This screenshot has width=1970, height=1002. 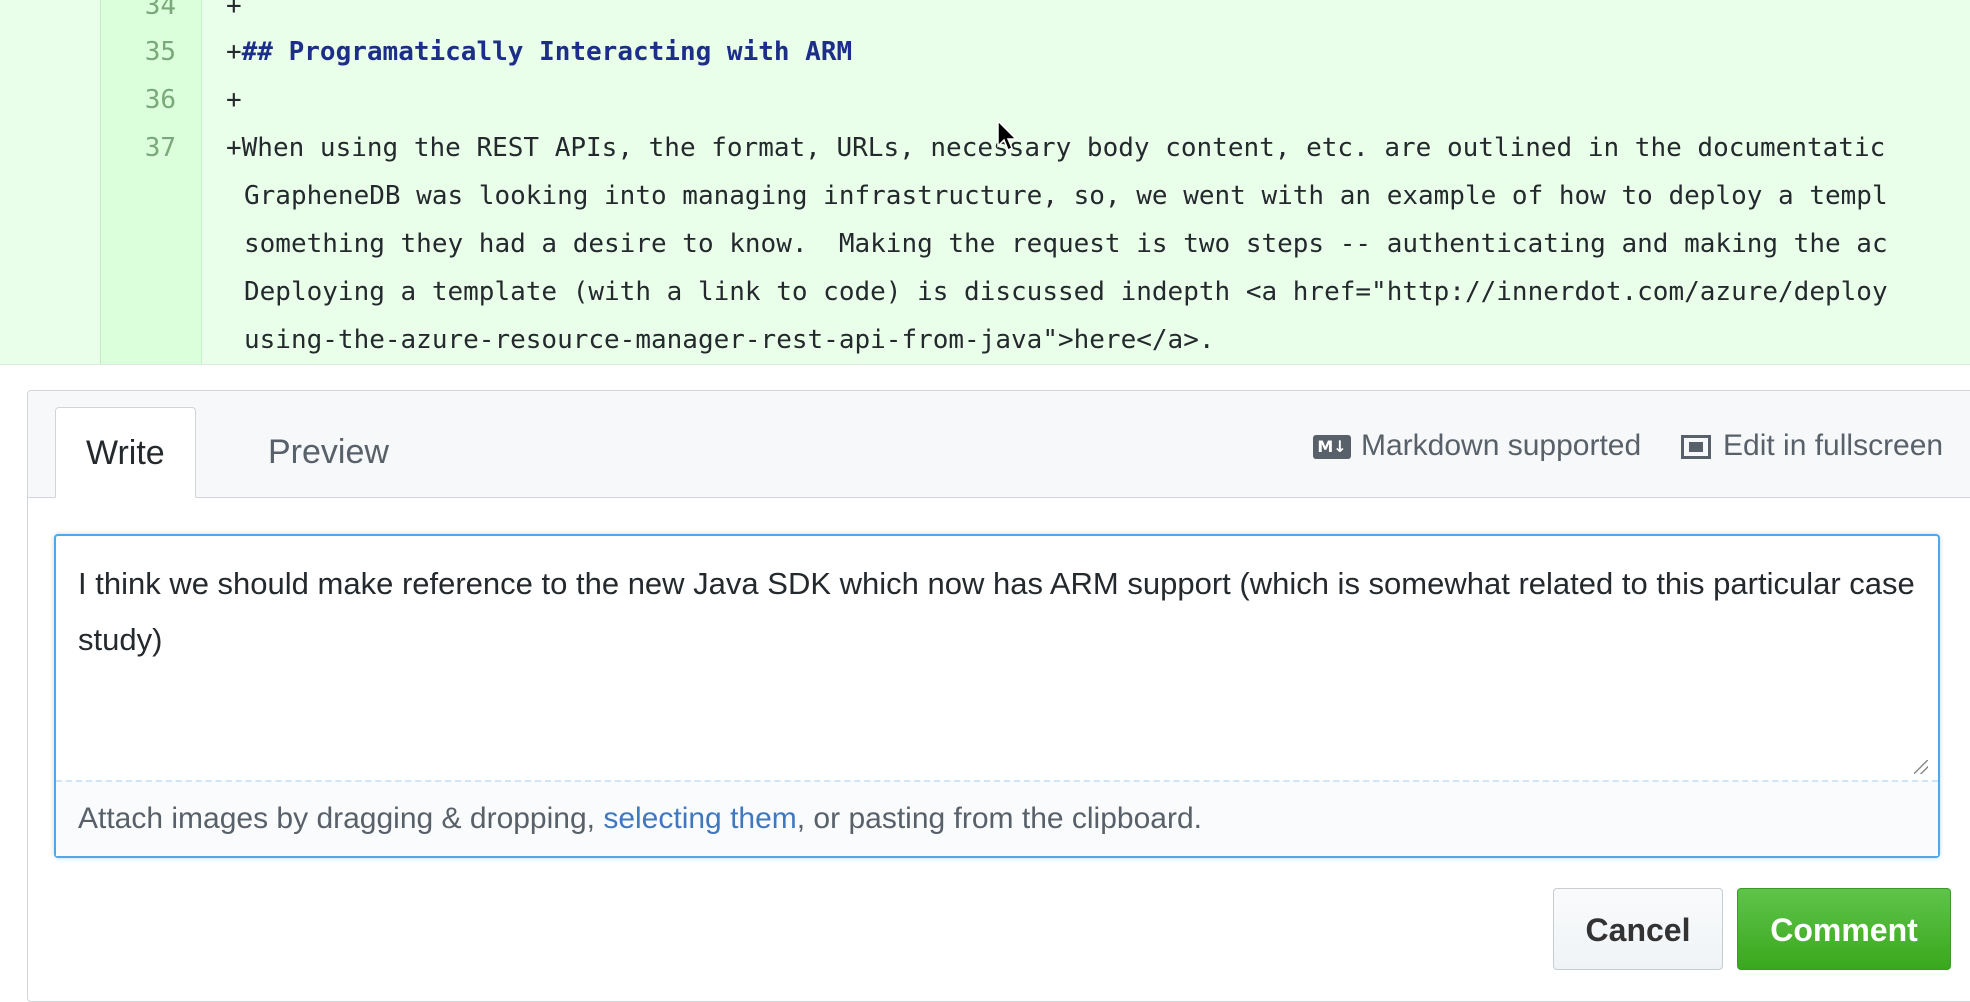 What do you see at coordinates (341, 818) in the screenshot?
I see `attach-text: Attach images by dragging & dropping,` at bounding box center [341, 818].